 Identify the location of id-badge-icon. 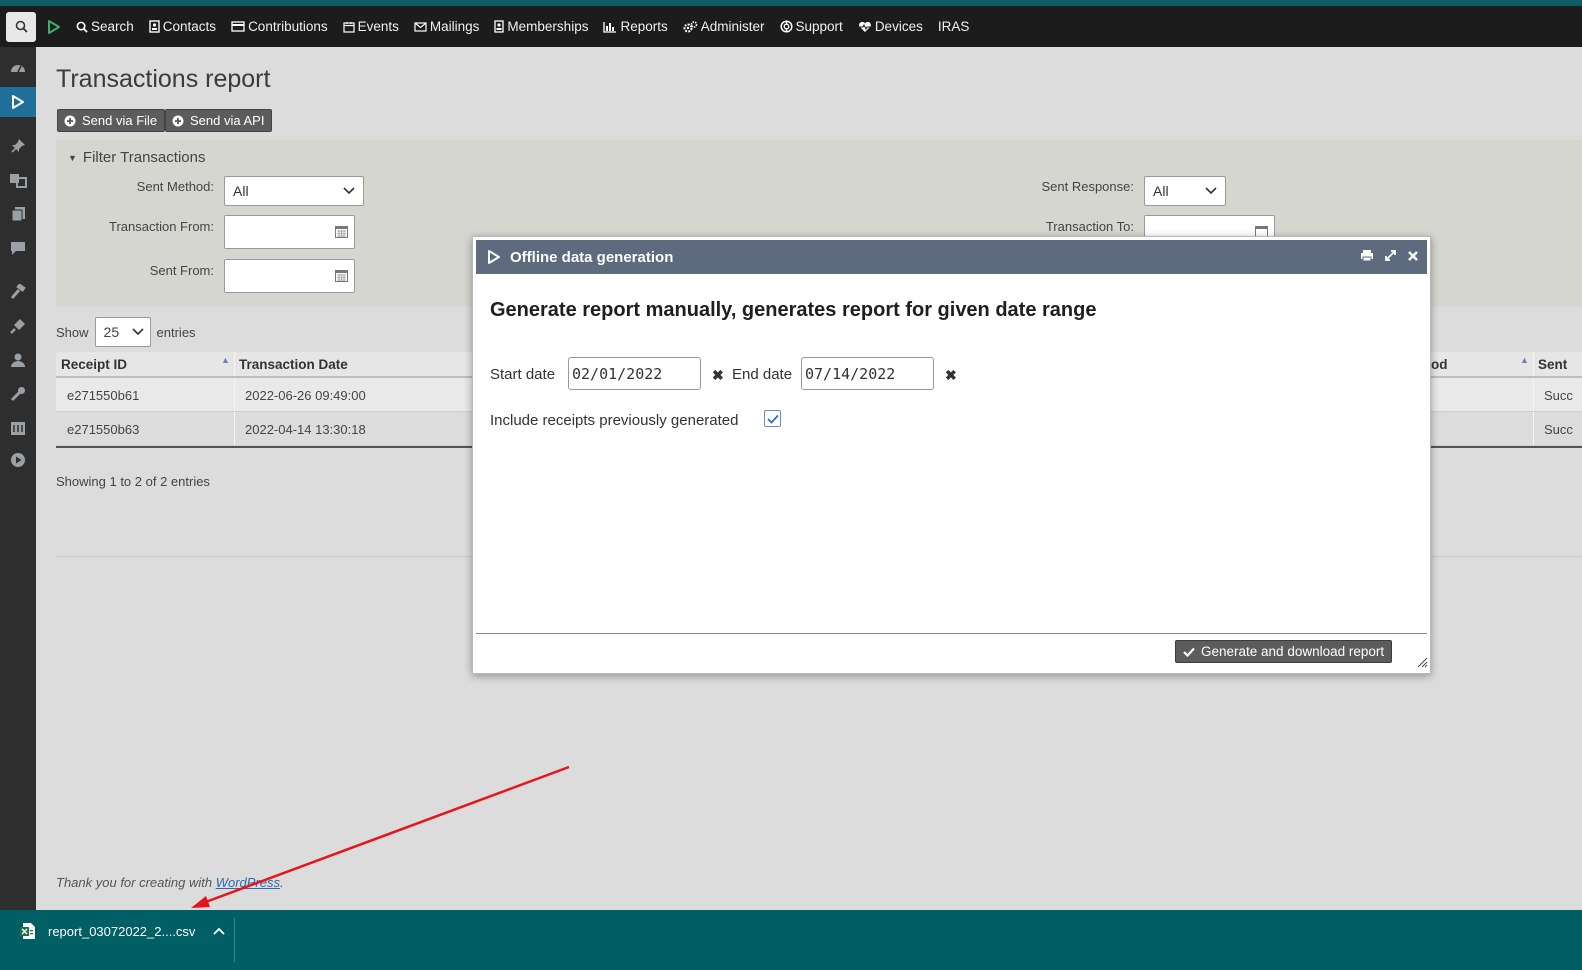
(499, 26).